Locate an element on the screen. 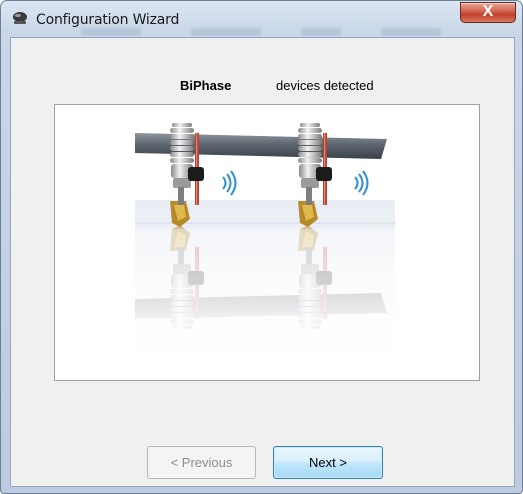 The image size is (523, 494). detection-status: devices detected is located at coordinates (325, 85).